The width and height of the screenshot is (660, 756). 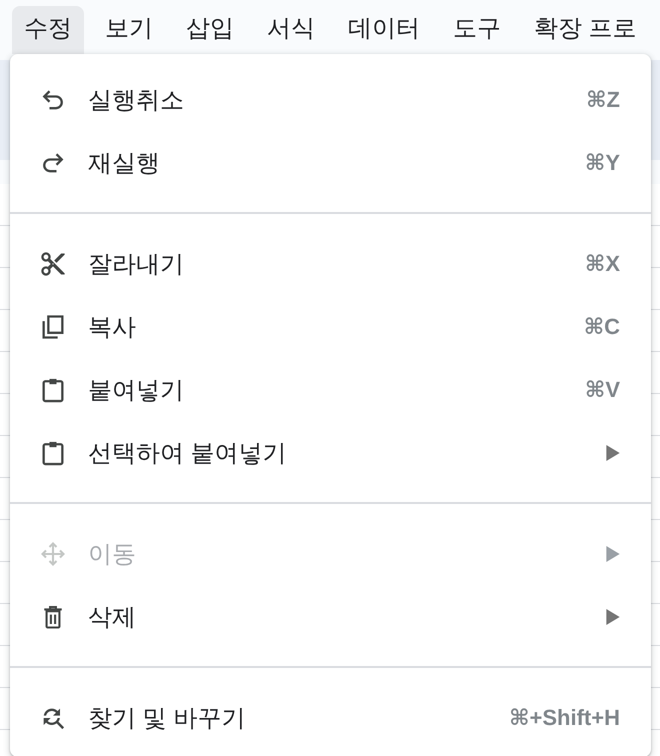 I want to click on menu-bar-item: 데이터, so click(x=384, y=30).